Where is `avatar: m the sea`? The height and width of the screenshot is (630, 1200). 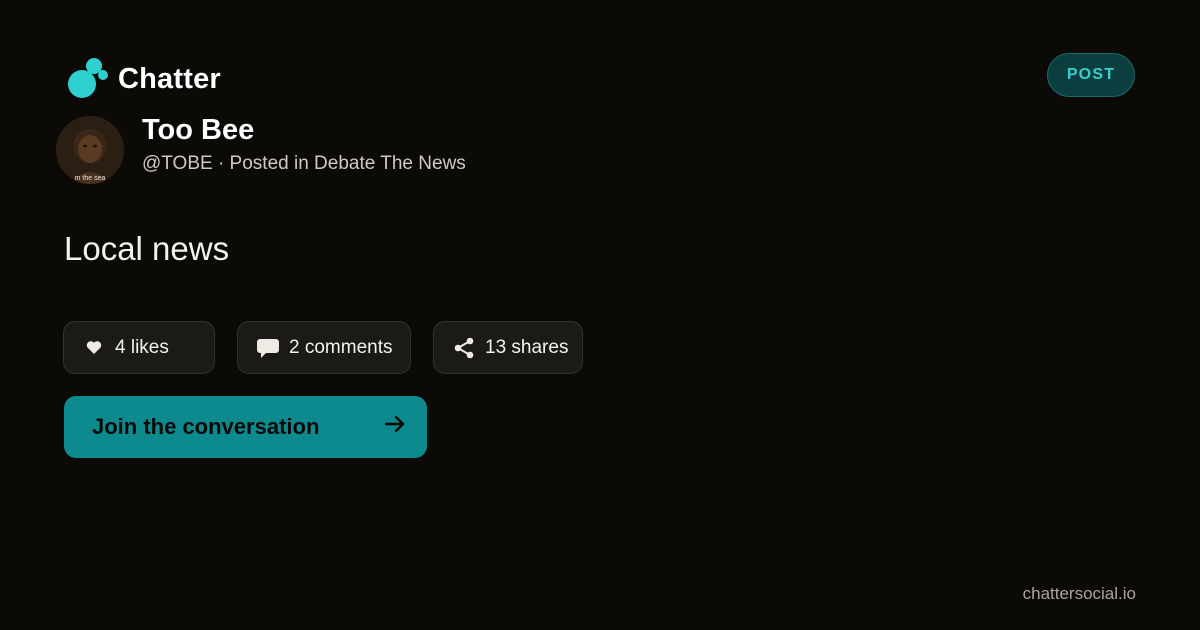 avatar: m the sea is located at coordinates (90, 150).